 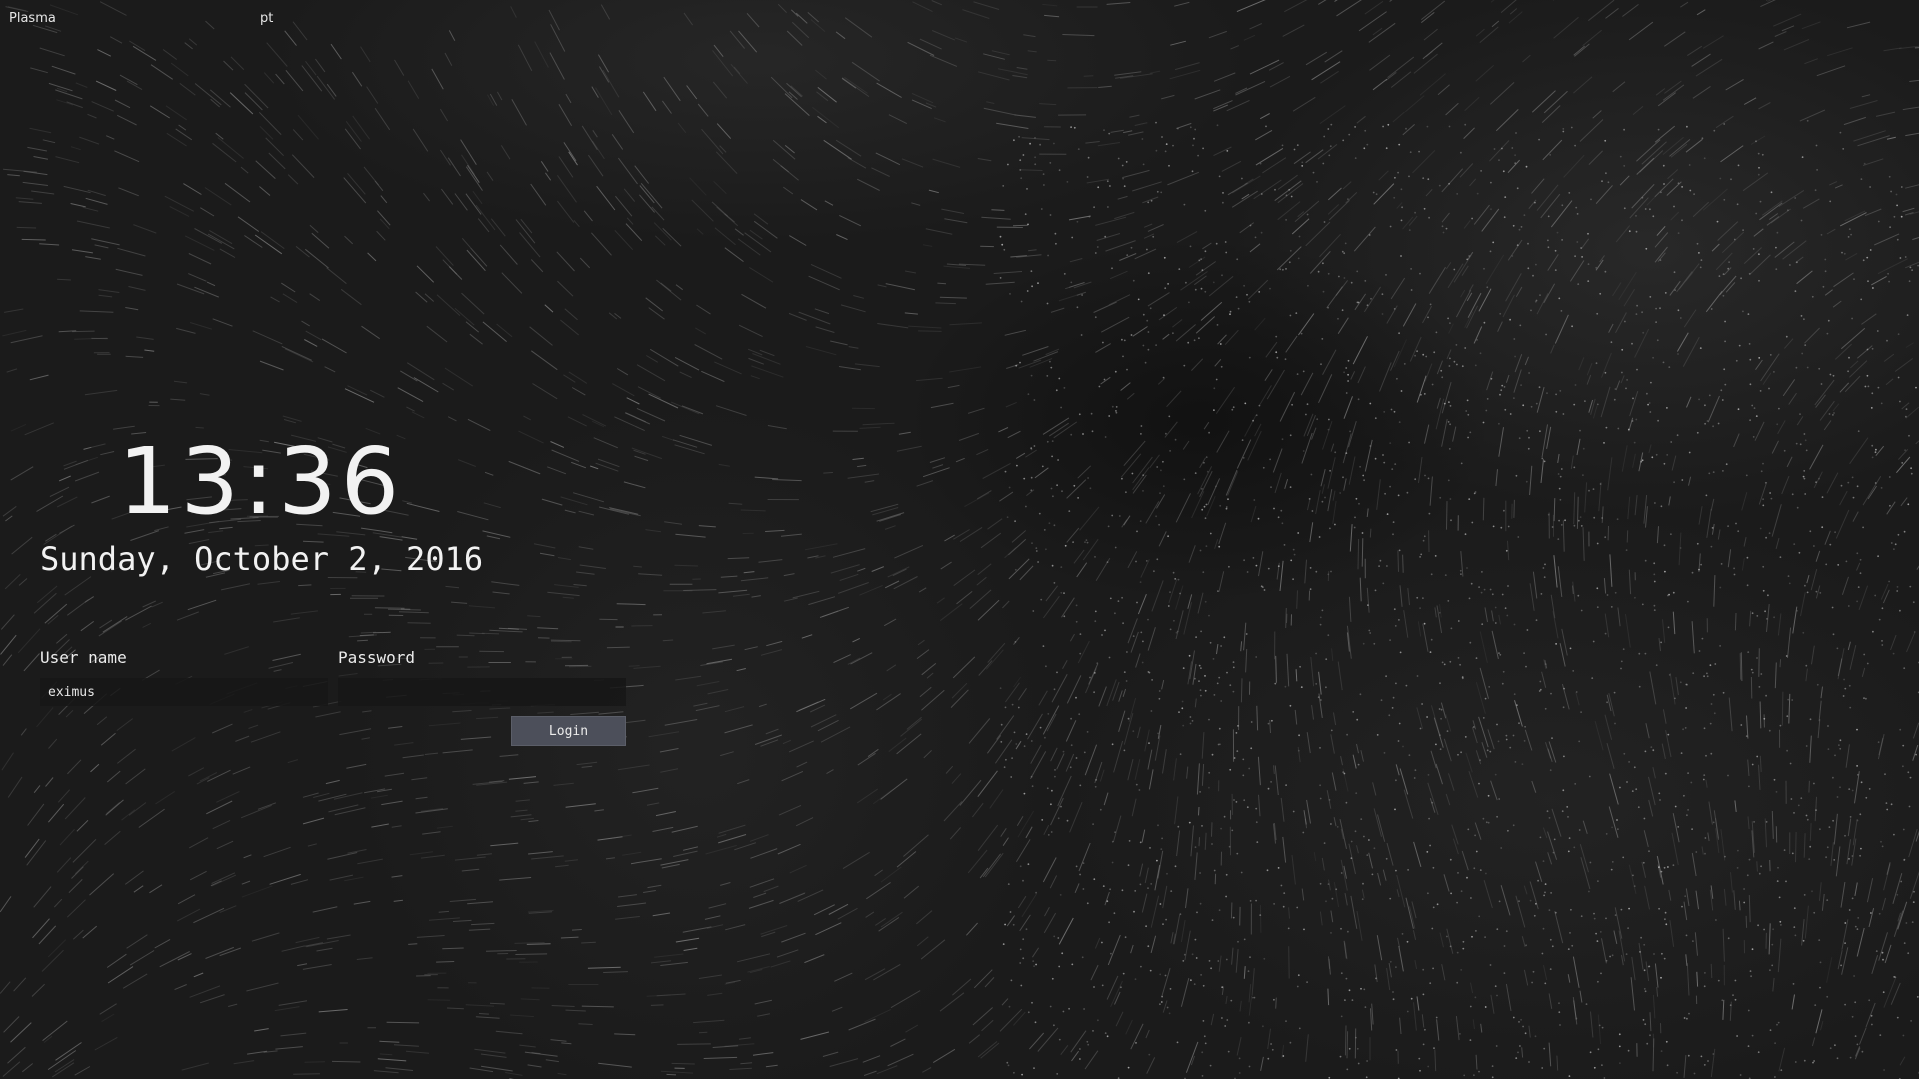 What do you see at coordinates (482, 692) in the screenshot?
I see `password-field` at bounding box center [482, 692].